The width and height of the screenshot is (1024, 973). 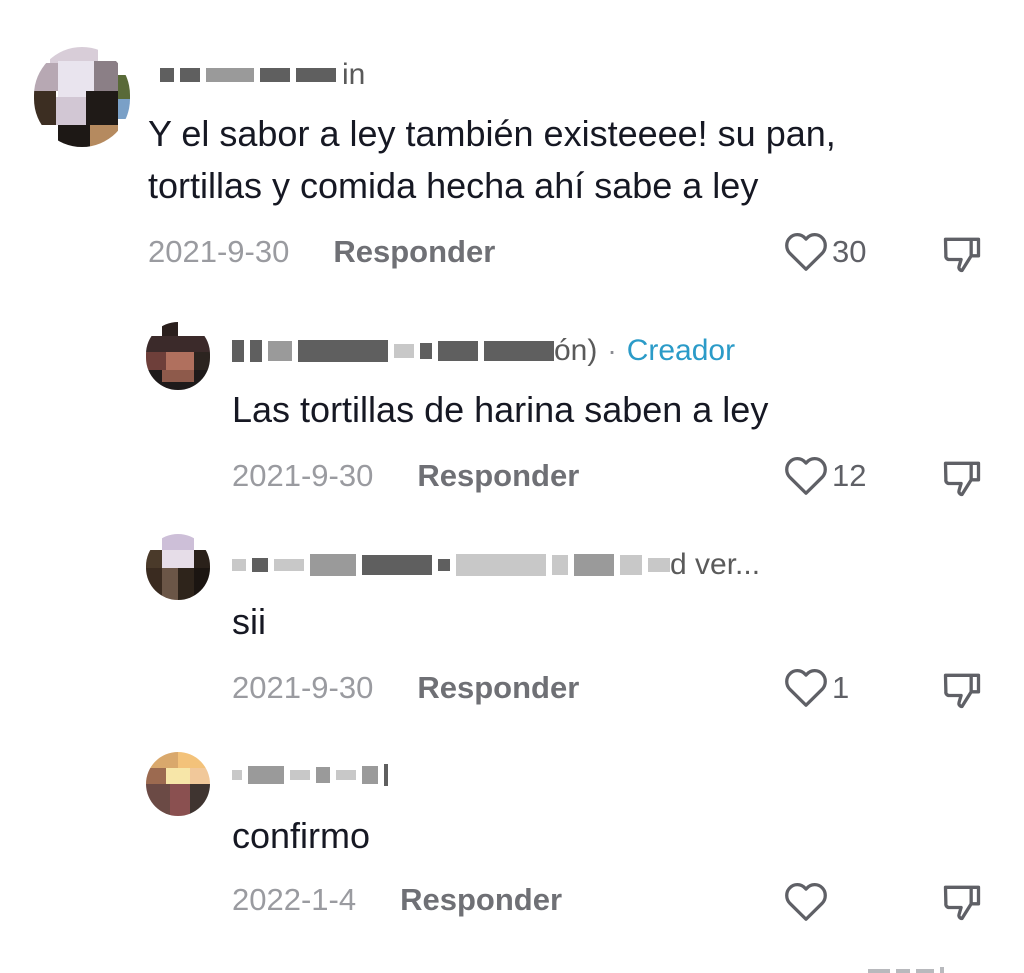 What do you see at coordinates (849, 475) in the screenshot?
I see `like-count: 12` at bounding box center [849, 475].